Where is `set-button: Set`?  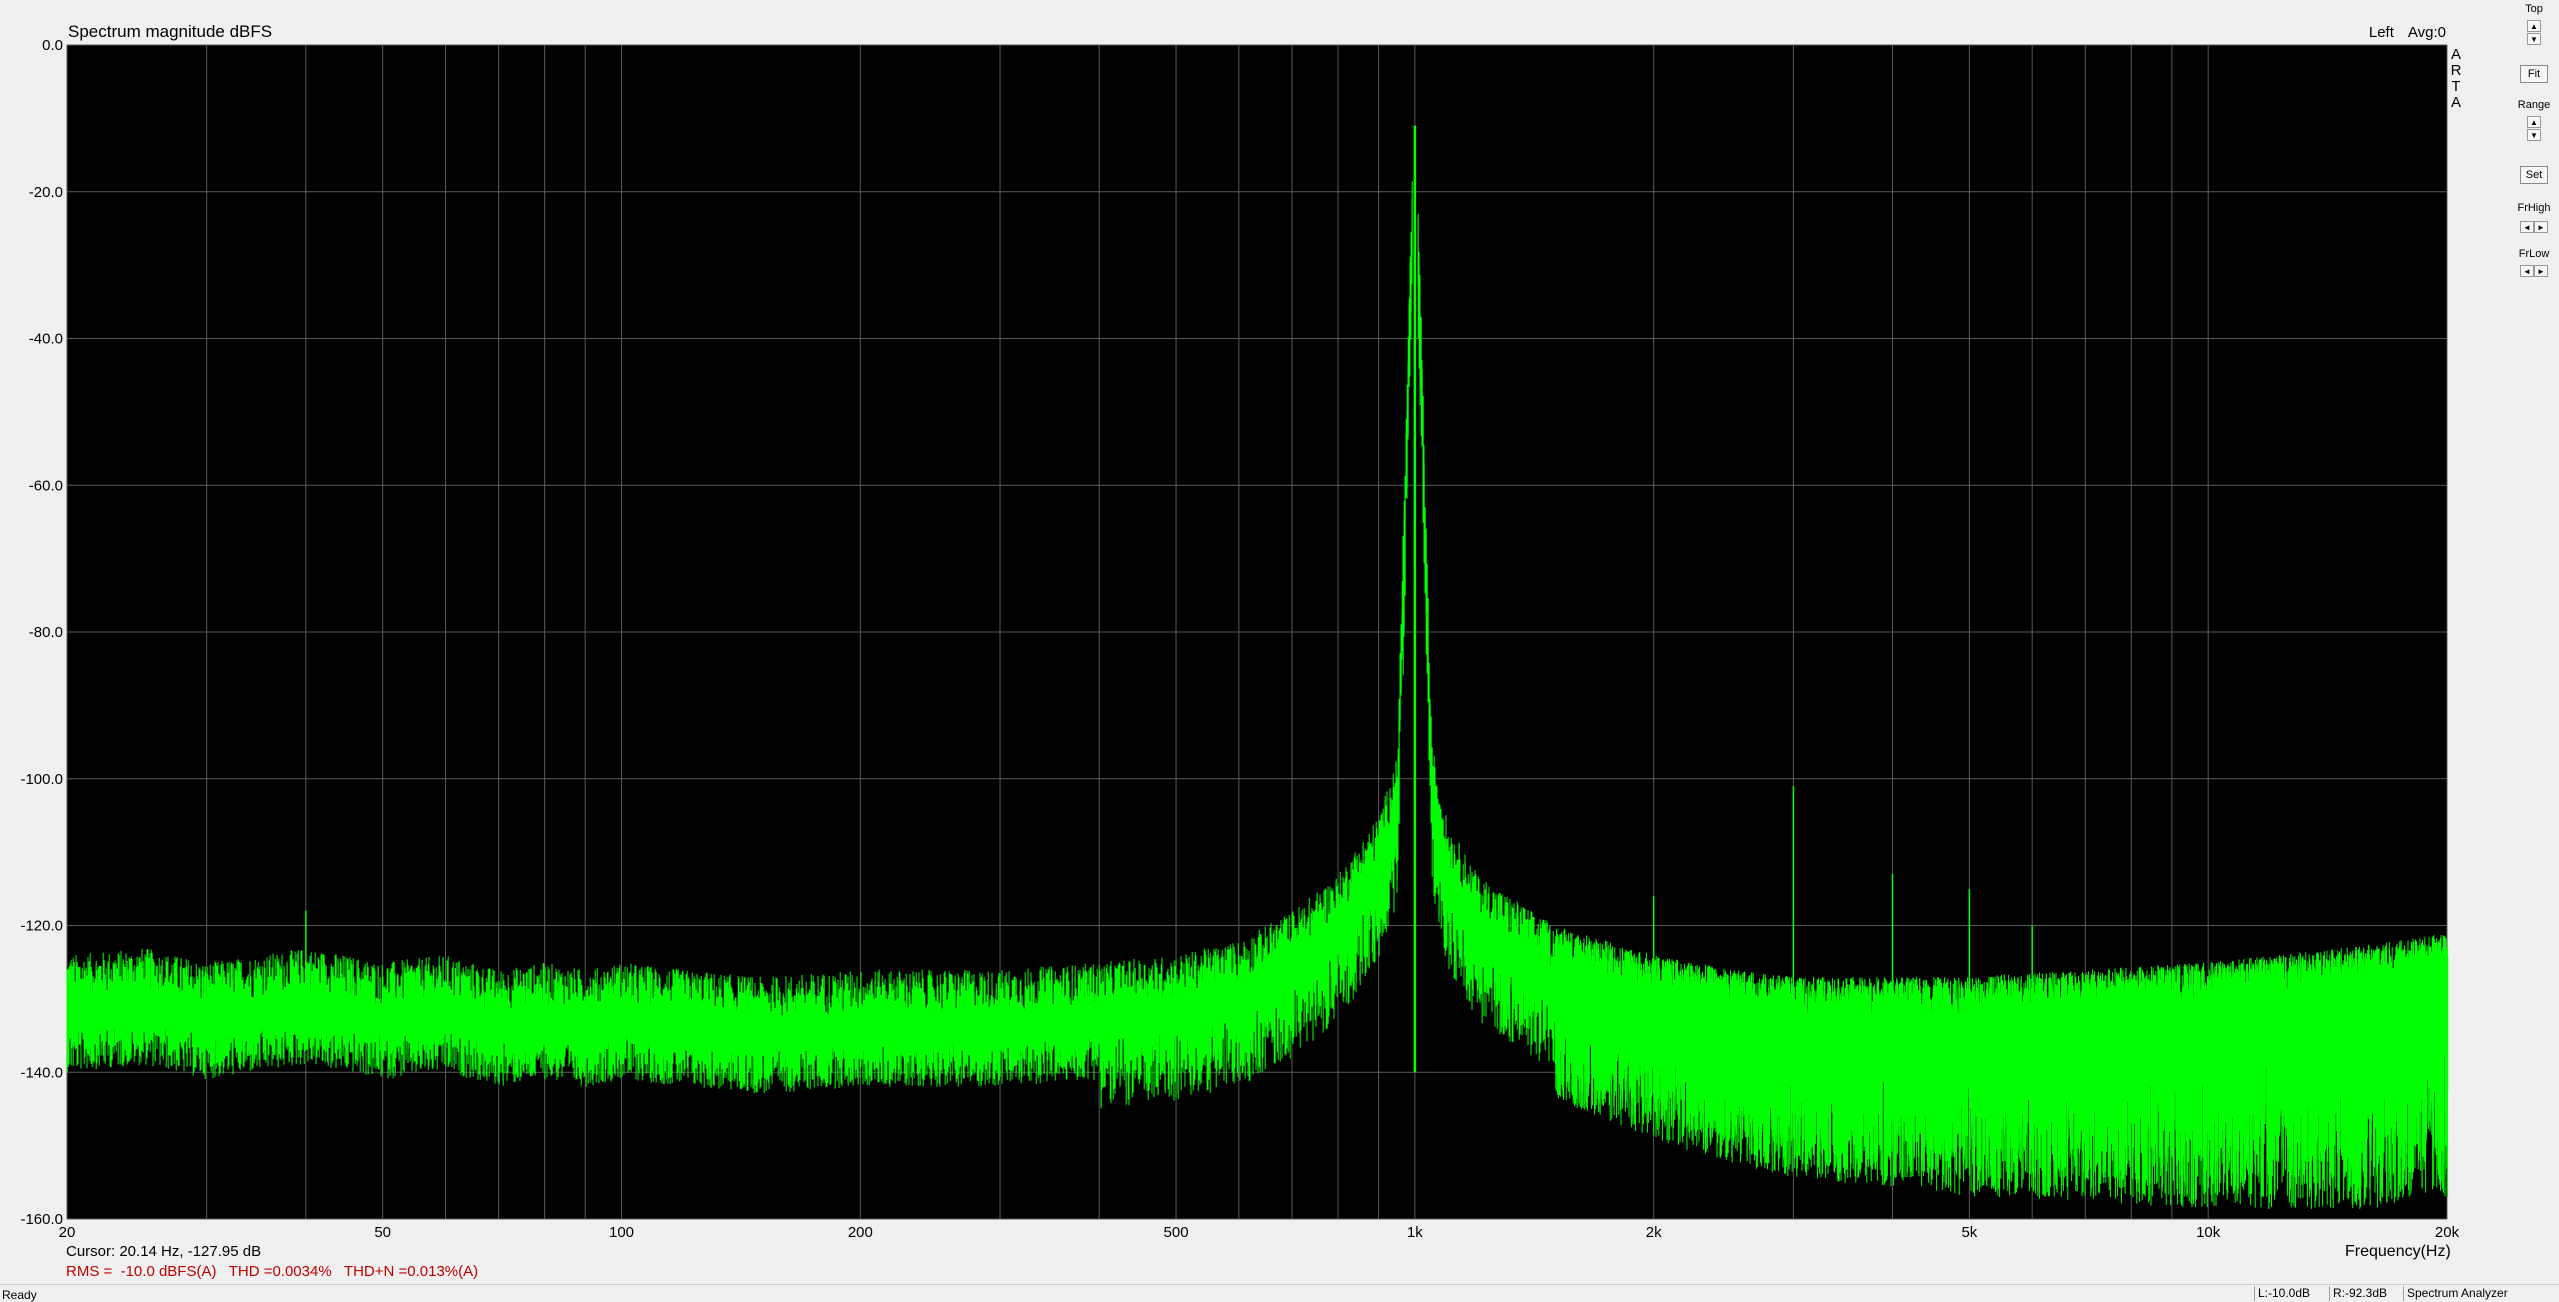
set-button: Set is located at coordinates (2534, 175).